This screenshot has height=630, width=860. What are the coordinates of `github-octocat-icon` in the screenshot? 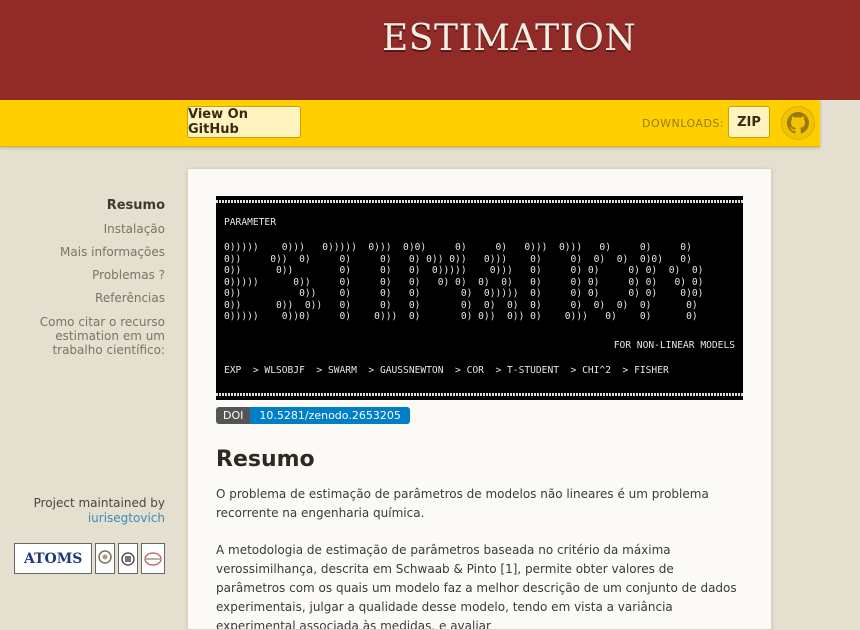 It's located at (798, 123).